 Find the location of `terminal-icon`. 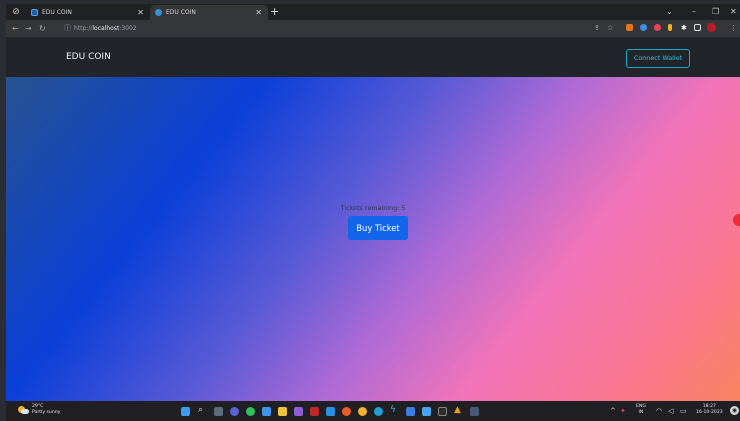

terminal-icon is located at coordinates (442, 411).